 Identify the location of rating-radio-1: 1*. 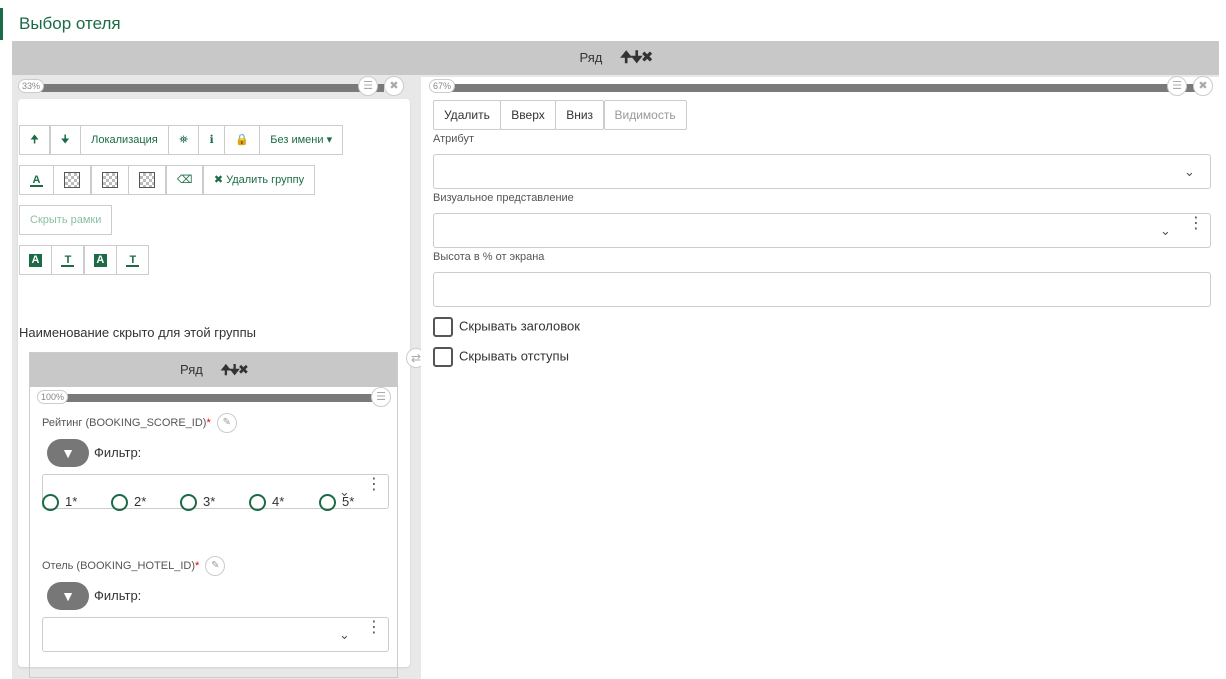
(59, 503).